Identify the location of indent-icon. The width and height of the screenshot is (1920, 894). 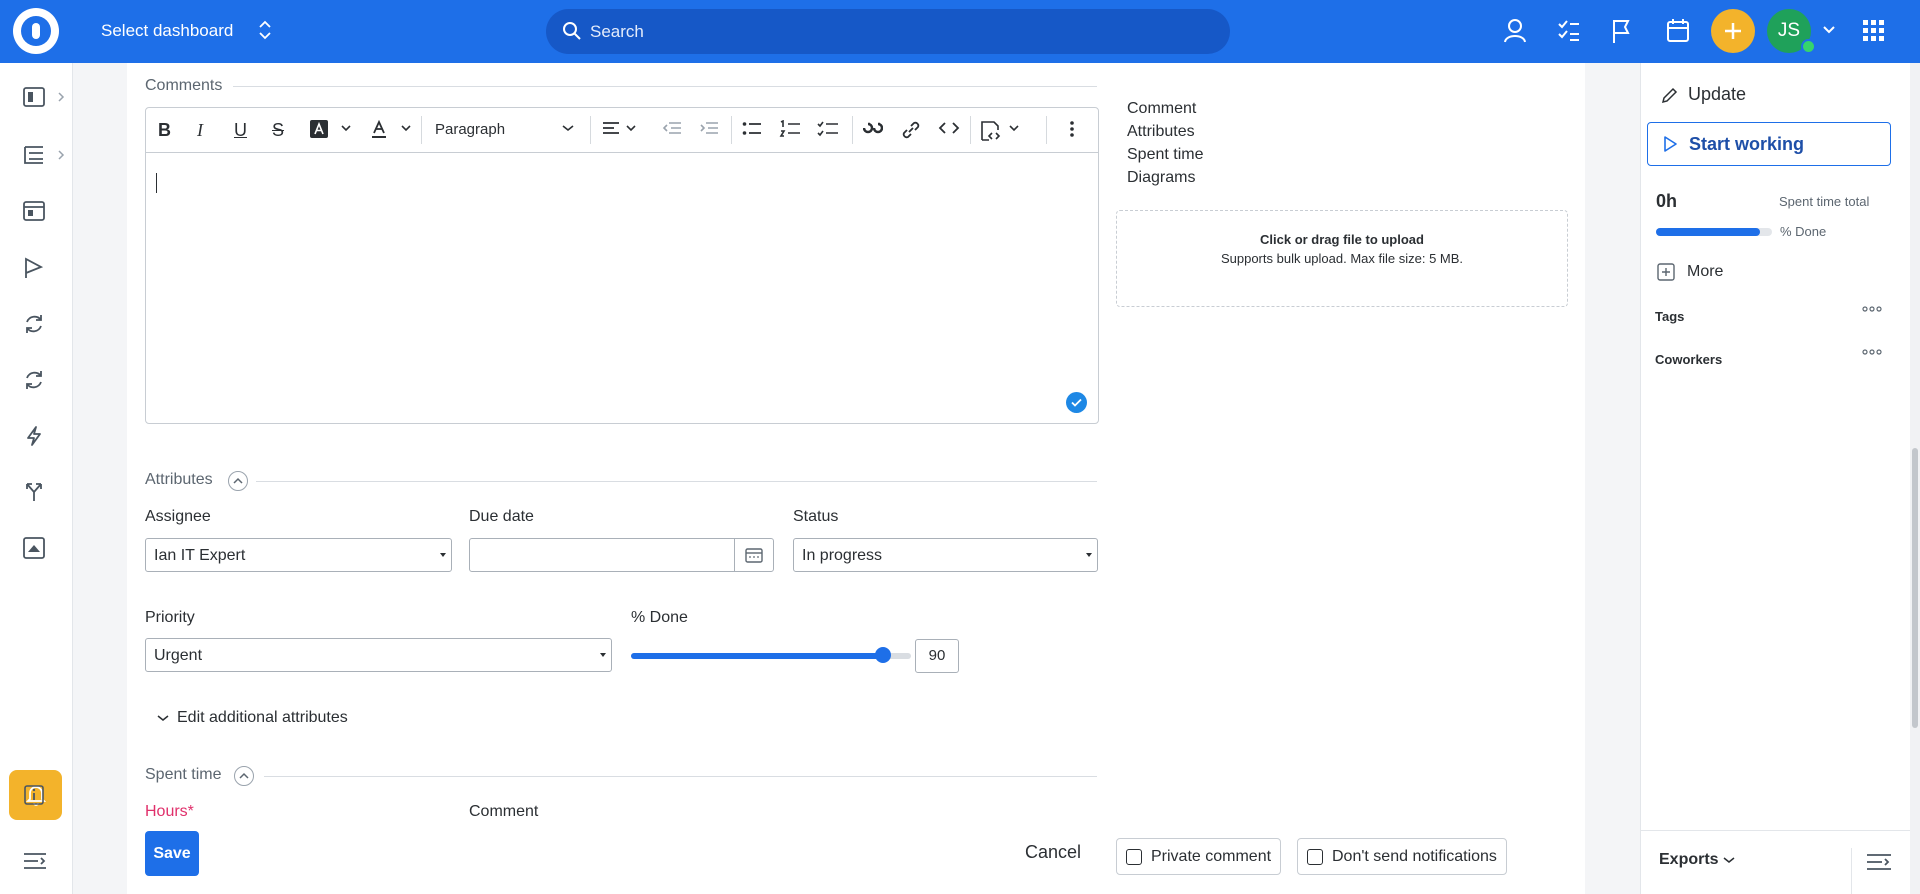
(709, 129).